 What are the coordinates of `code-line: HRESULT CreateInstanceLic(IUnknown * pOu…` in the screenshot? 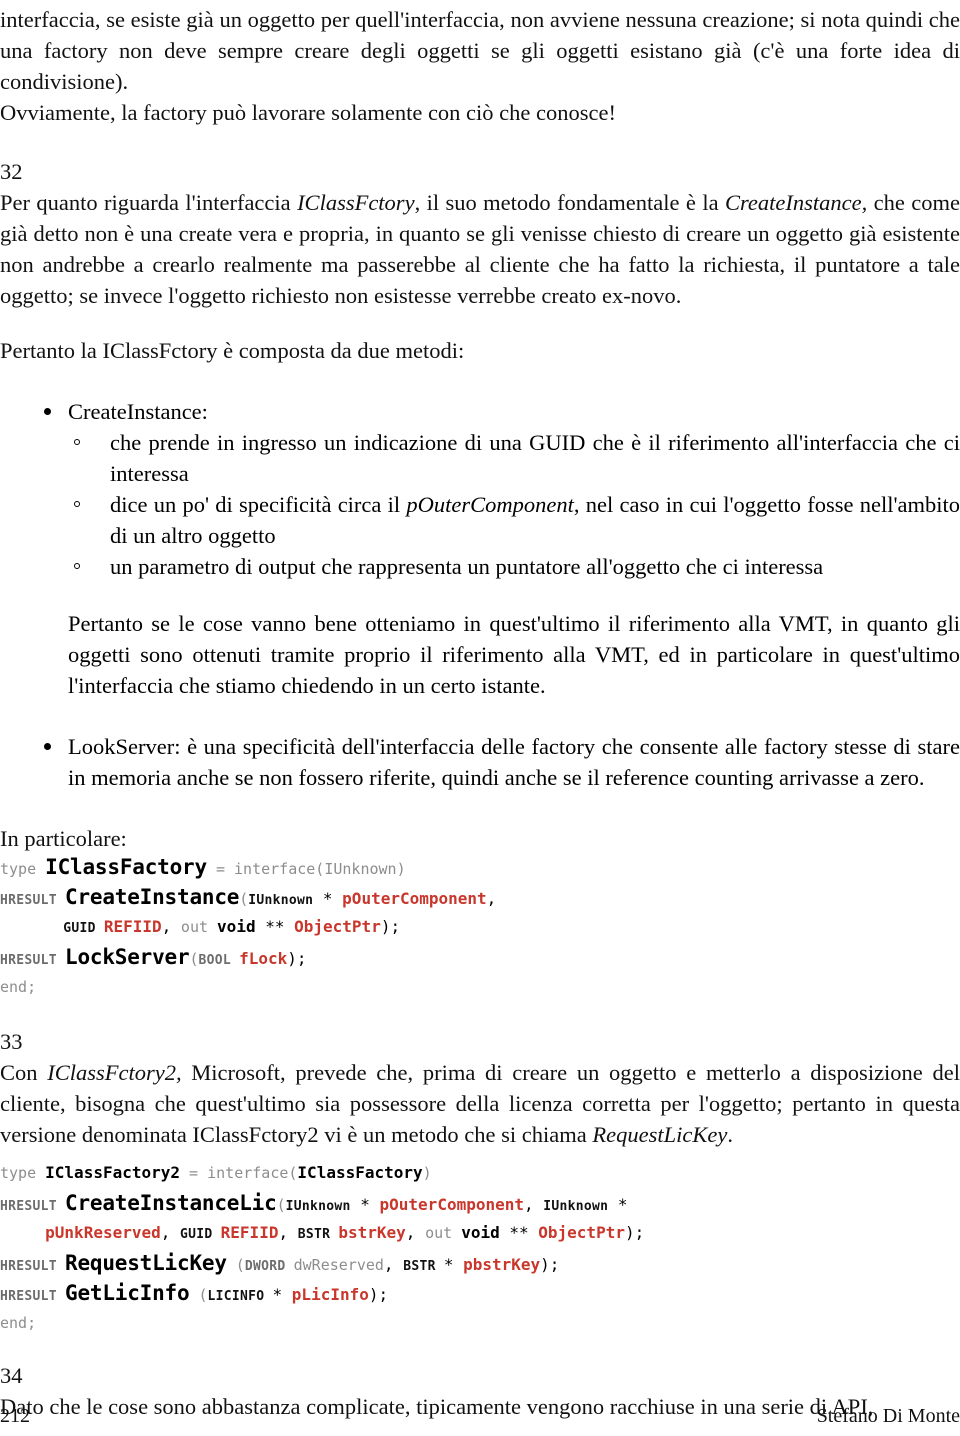 It's located at (480, 1203).